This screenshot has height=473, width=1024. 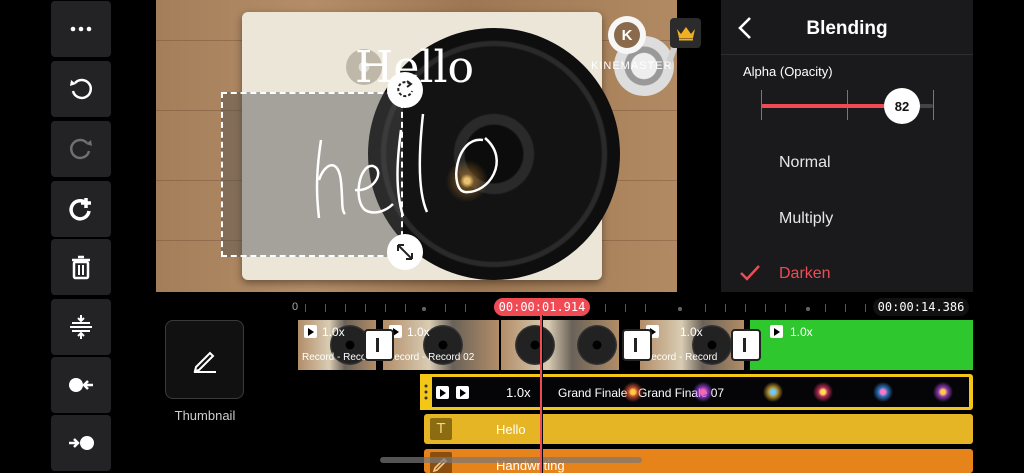 I want to click on left-toolbar, so click(x=81, y=236).